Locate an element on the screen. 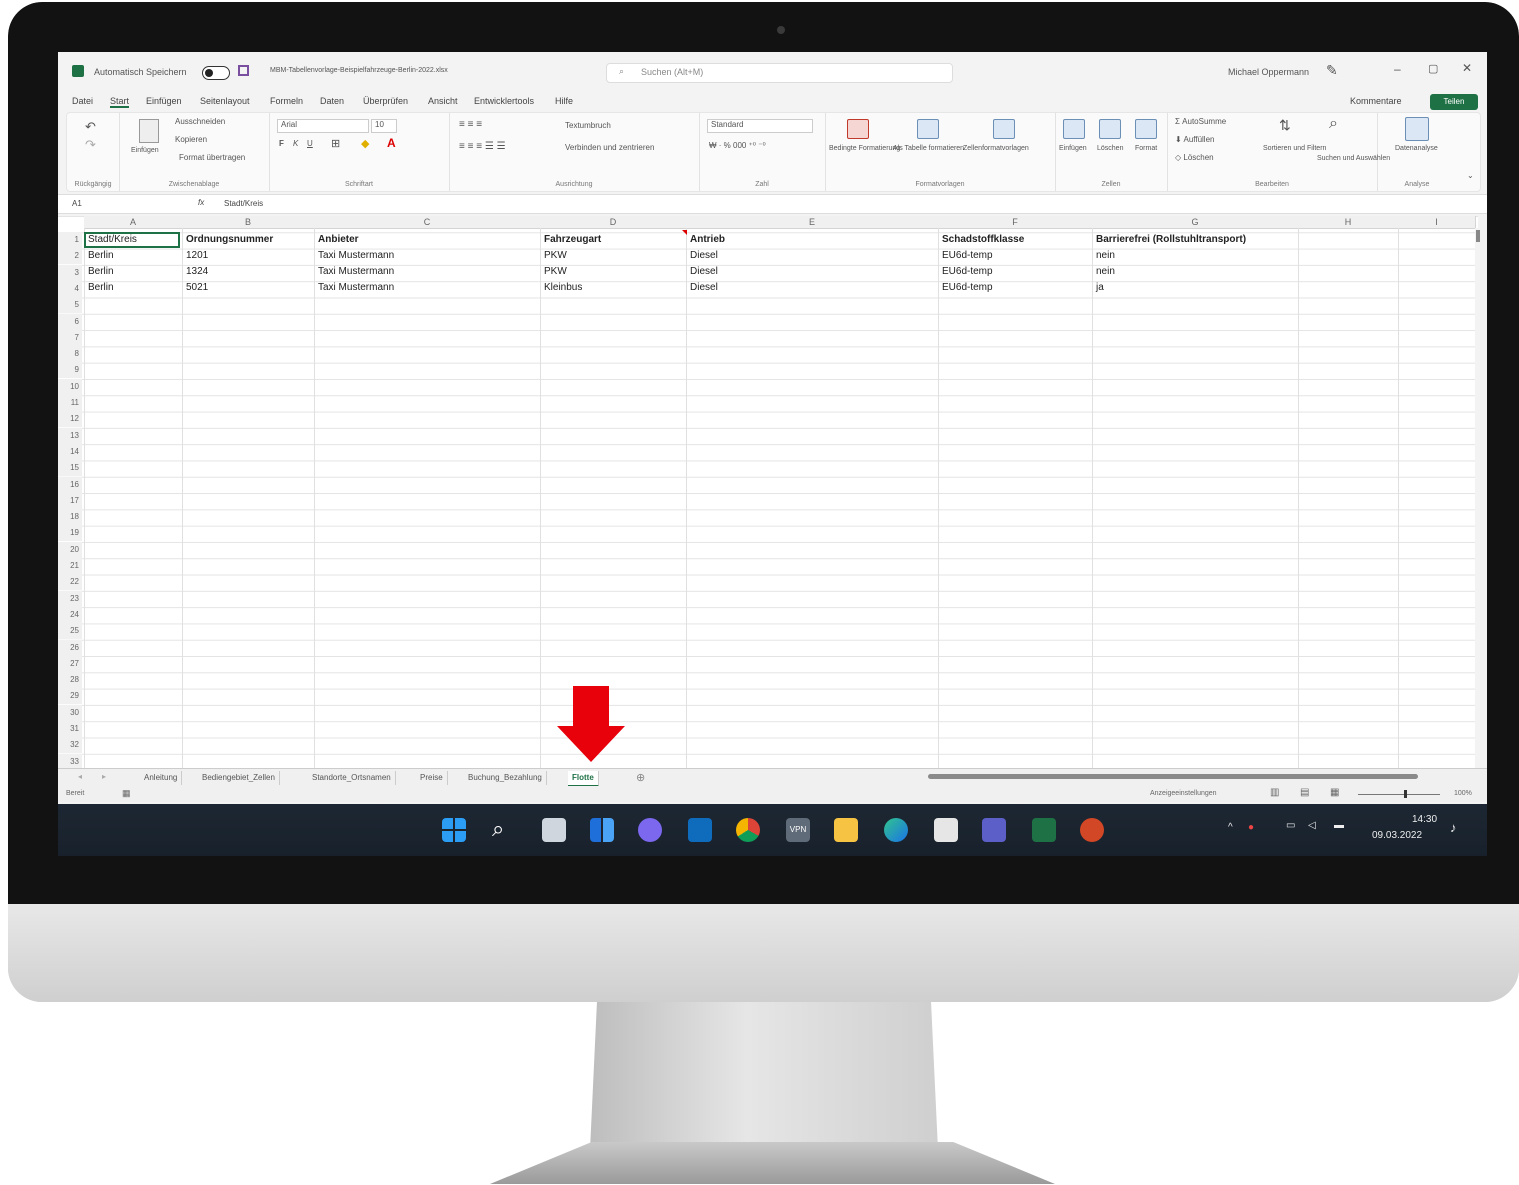  add-sheet-icon: ⊕ is located at coordinates (640, 777).